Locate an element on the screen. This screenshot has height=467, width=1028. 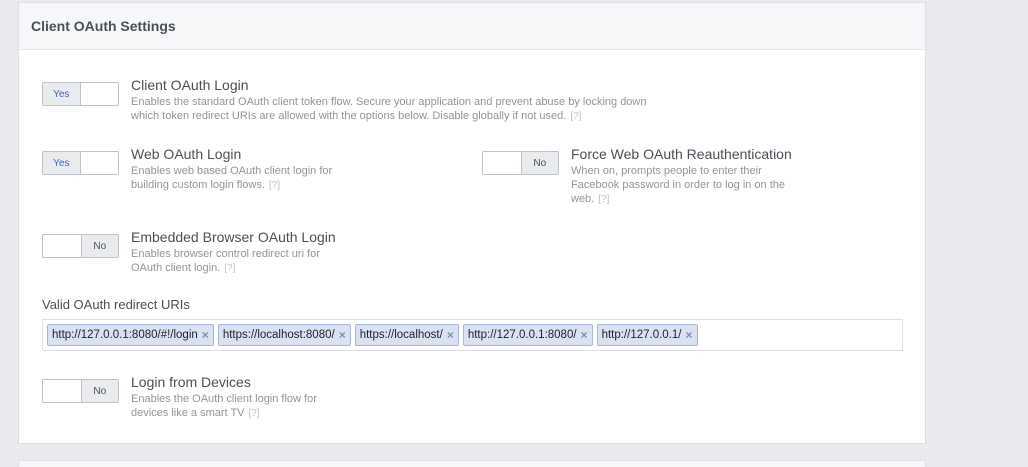
redirect-uri-chip: https://localhost/ × is located at coordinates (406, 335).